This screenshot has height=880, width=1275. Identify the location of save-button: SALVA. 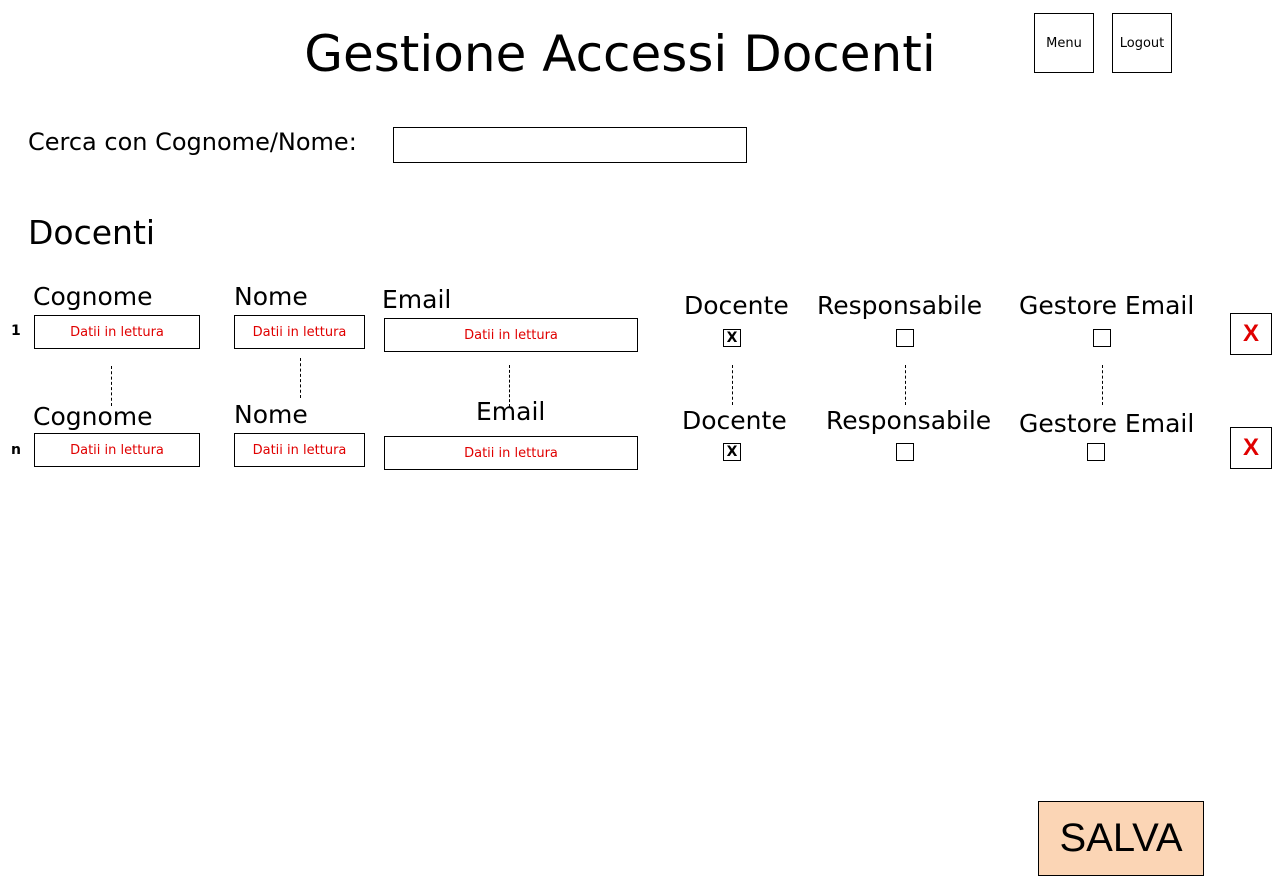
(1121, 838).